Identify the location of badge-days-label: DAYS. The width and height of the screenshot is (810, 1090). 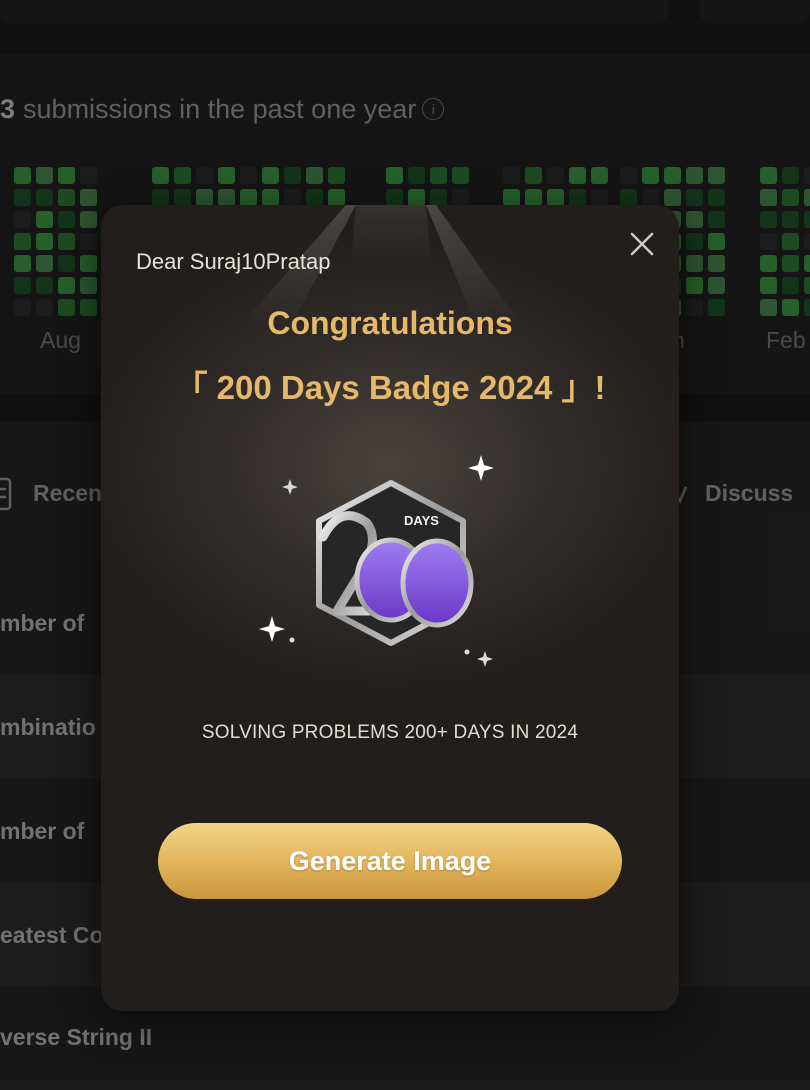
(421, 520).